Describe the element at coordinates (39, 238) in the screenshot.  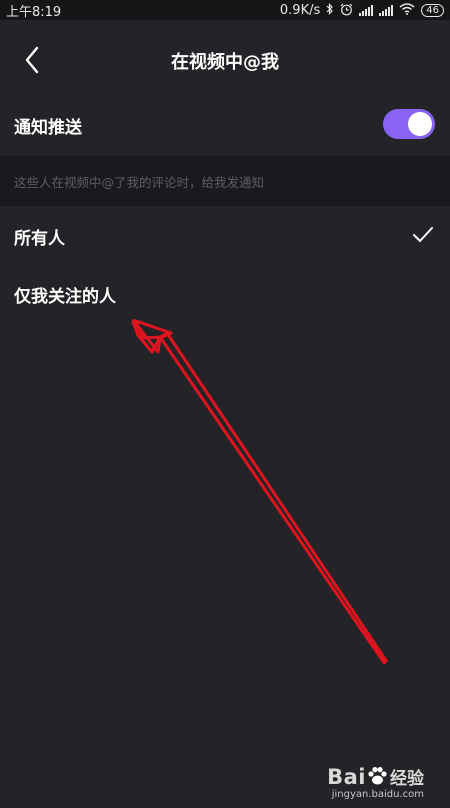
I see `option-everyone-label: 所有人` at that location.